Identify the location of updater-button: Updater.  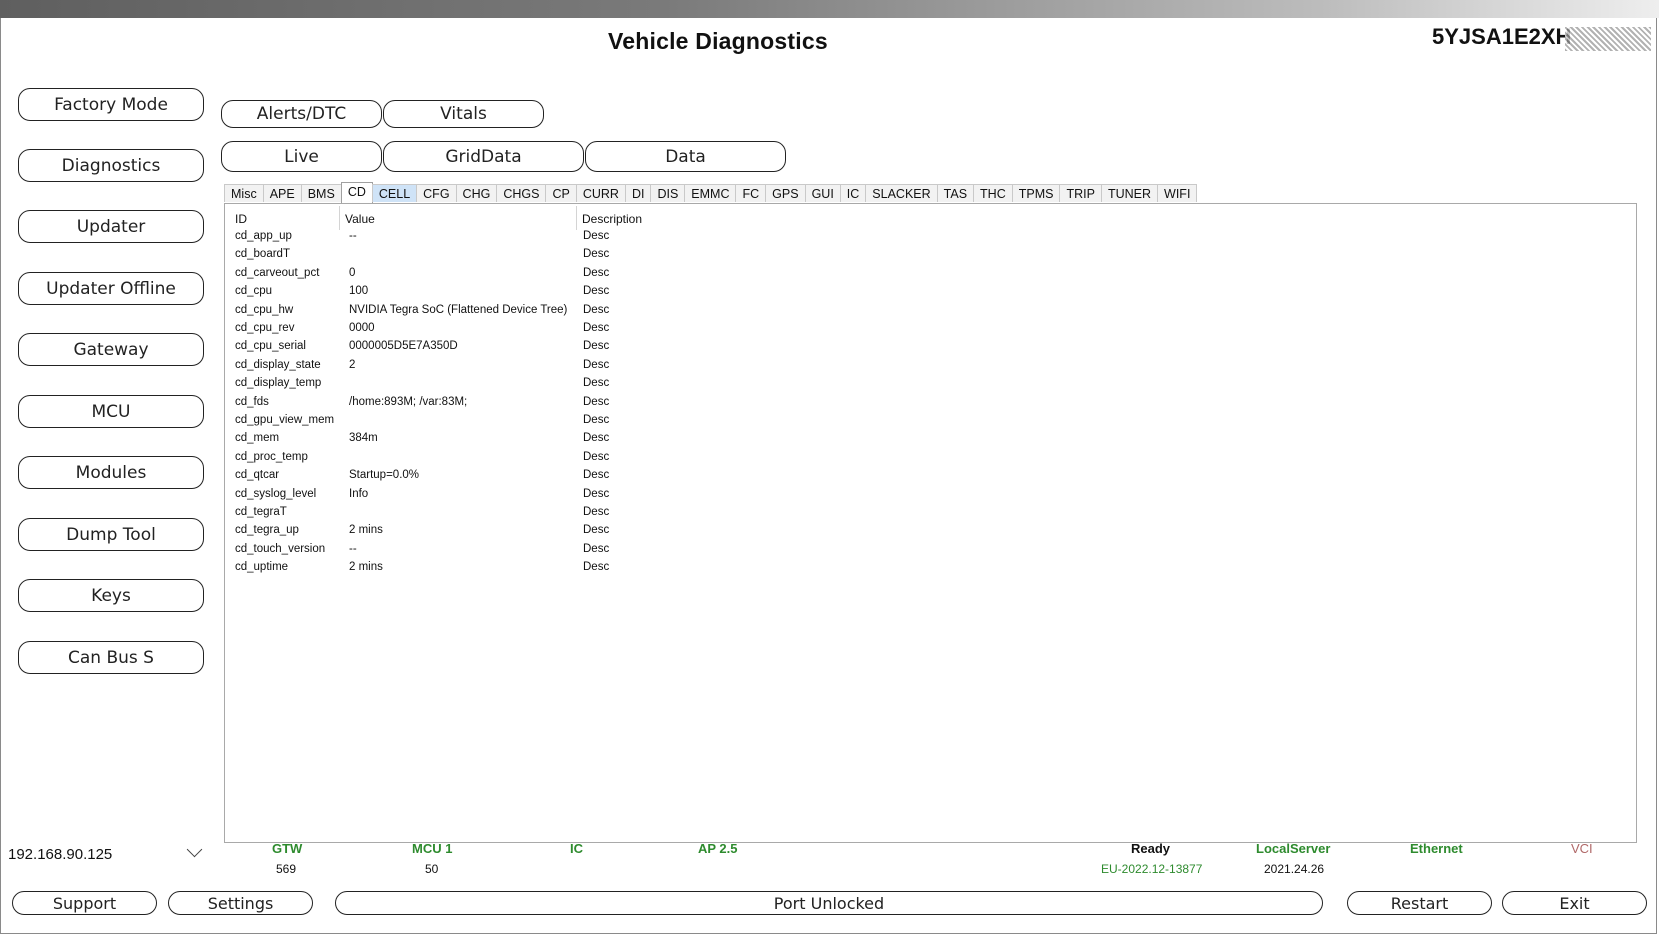
(111, 226).